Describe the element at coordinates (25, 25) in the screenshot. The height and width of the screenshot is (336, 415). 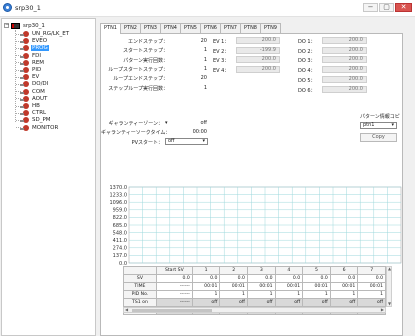
I see `tree-root: − srp30_1` at that location.